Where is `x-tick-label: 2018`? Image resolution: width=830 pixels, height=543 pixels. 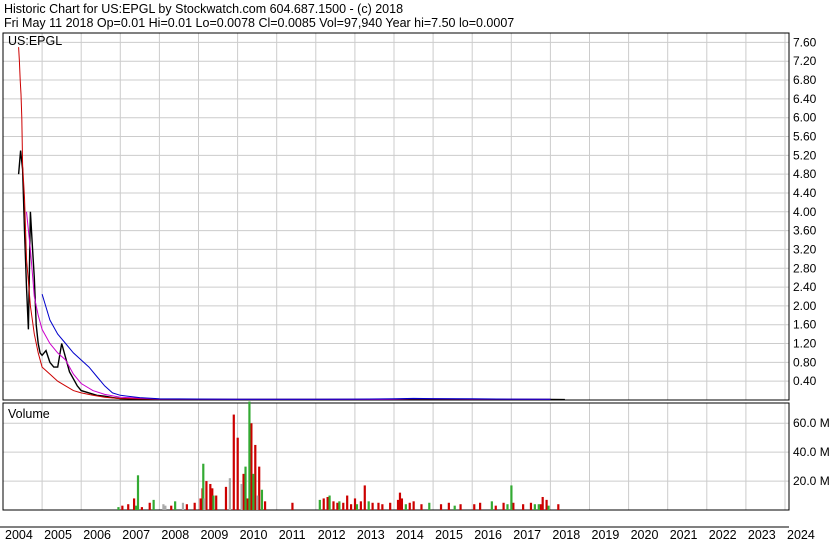 x-tick-label: 2018 is located at coordinates (566, 535).